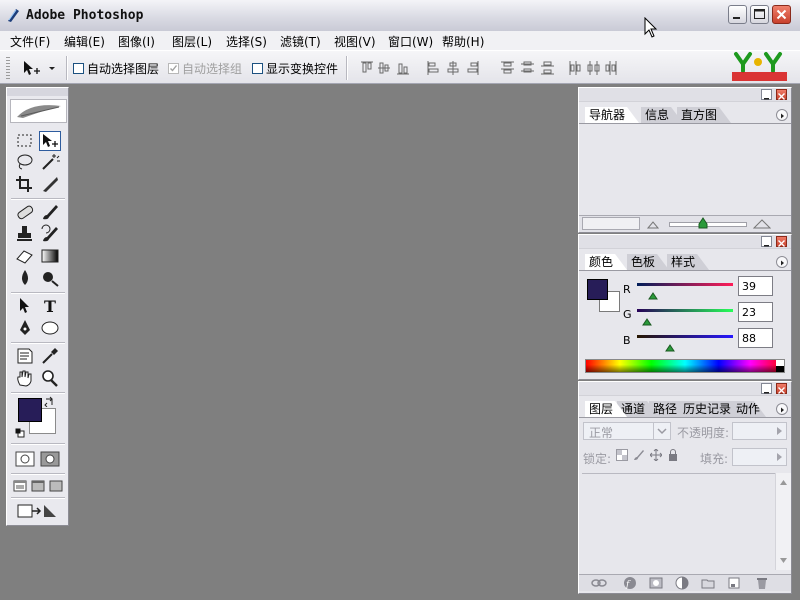 The width and height of the screenshot is (800, 600). What do you see at coordinates (50, 184) in the screenshot?
I see `slice-tool-icon` at bounding box center [50, 184].